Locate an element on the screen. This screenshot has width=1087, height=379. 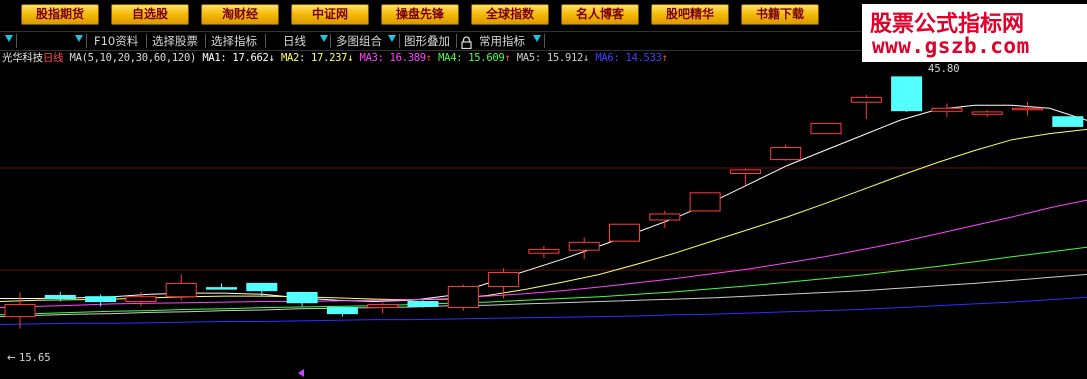
ma6-arrow: ↑ is located at coordinates (664, 58).